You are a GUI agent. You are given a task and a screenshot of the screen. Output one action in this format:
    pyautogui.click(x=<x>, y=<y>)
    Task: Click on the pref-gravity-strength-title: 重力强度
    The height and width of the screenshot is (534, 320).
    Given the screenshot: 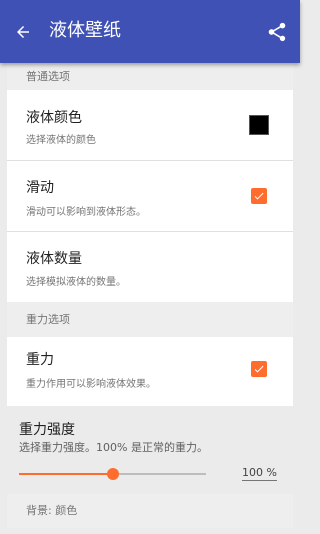 What is the action you would take?
    pyautogui.click(x=47, y=430)
    